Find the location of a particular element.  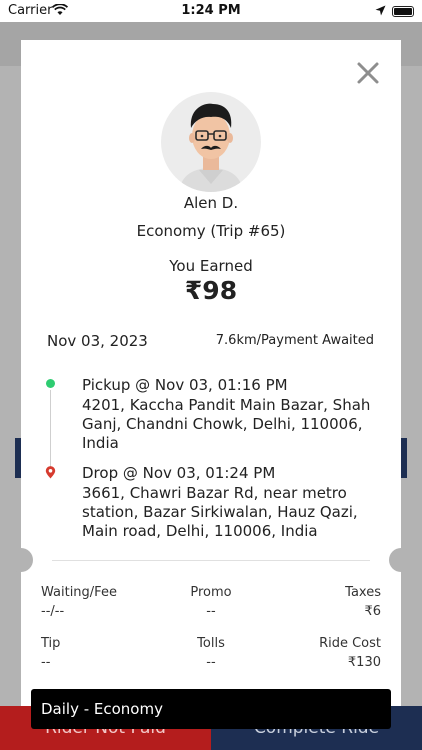

status-bar: Carrier 1:24 PM is located at coordinates (211, 11).